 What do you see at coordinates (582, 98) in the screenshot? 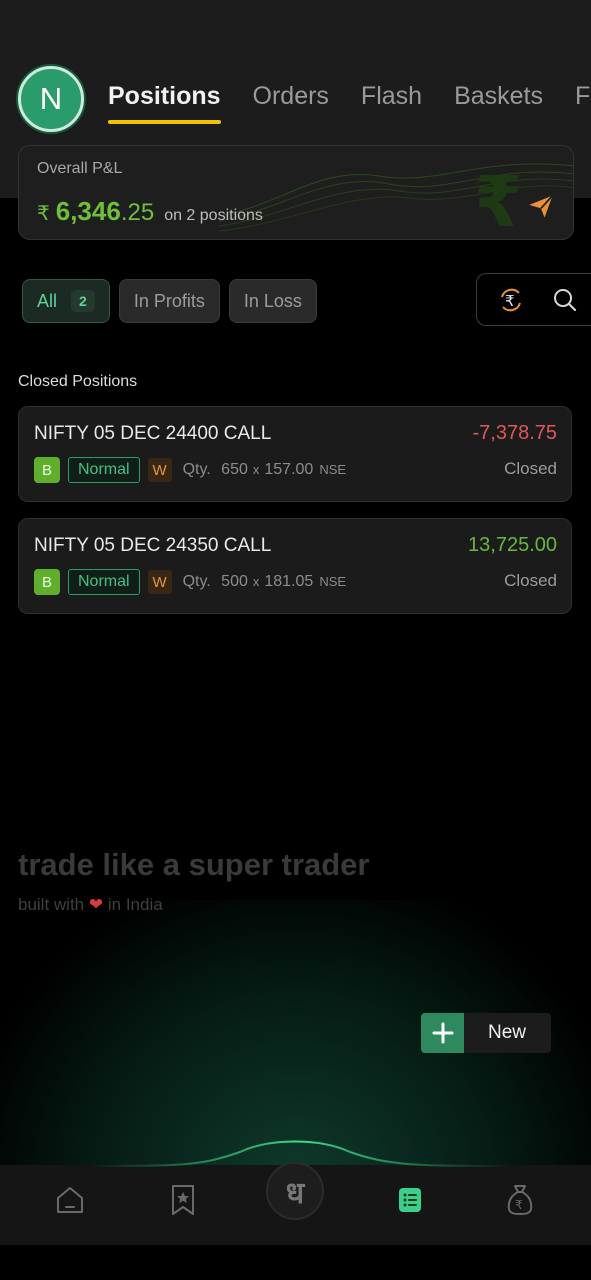
I see `tab-more: F` at bounding box center [582, 98].